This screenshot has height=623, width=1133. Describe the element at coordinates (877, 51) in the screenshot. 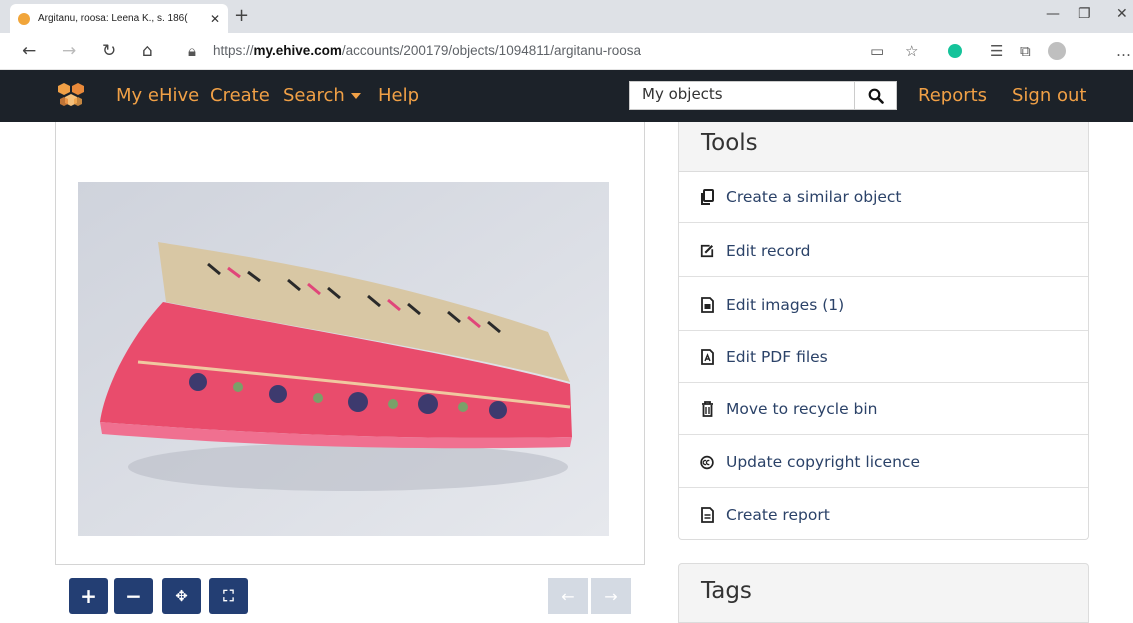

I see `reader-view-icon: ▭` at that location.